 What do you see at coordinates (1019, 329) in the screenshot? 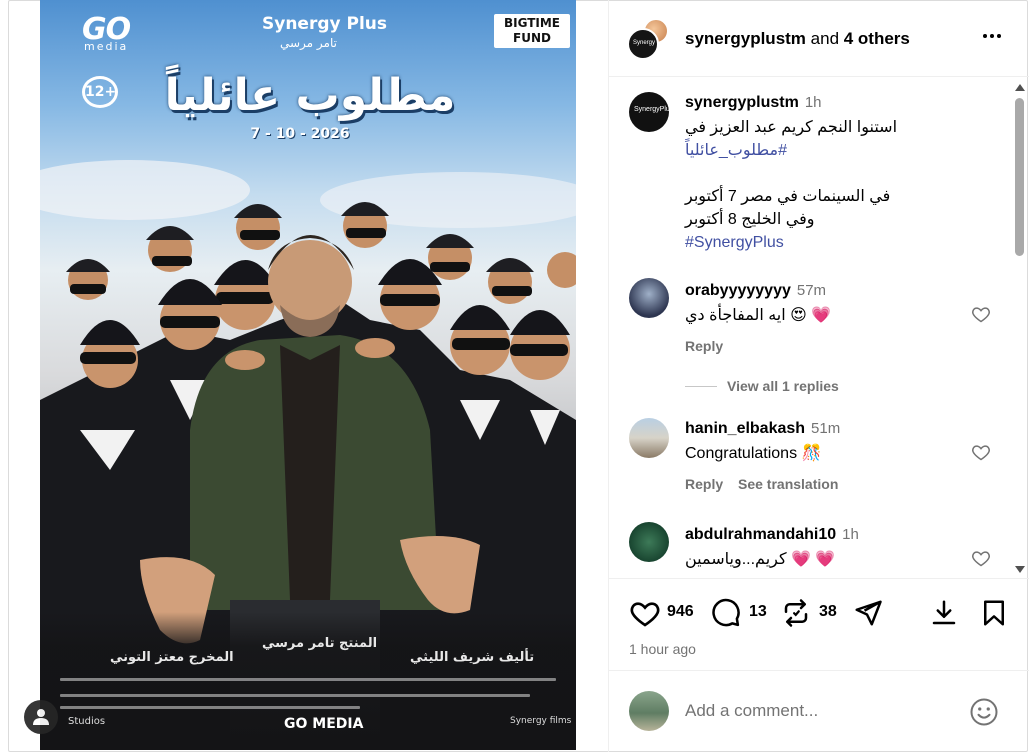
I see `comments-scrollbar` at bounding box center [1019, 329].